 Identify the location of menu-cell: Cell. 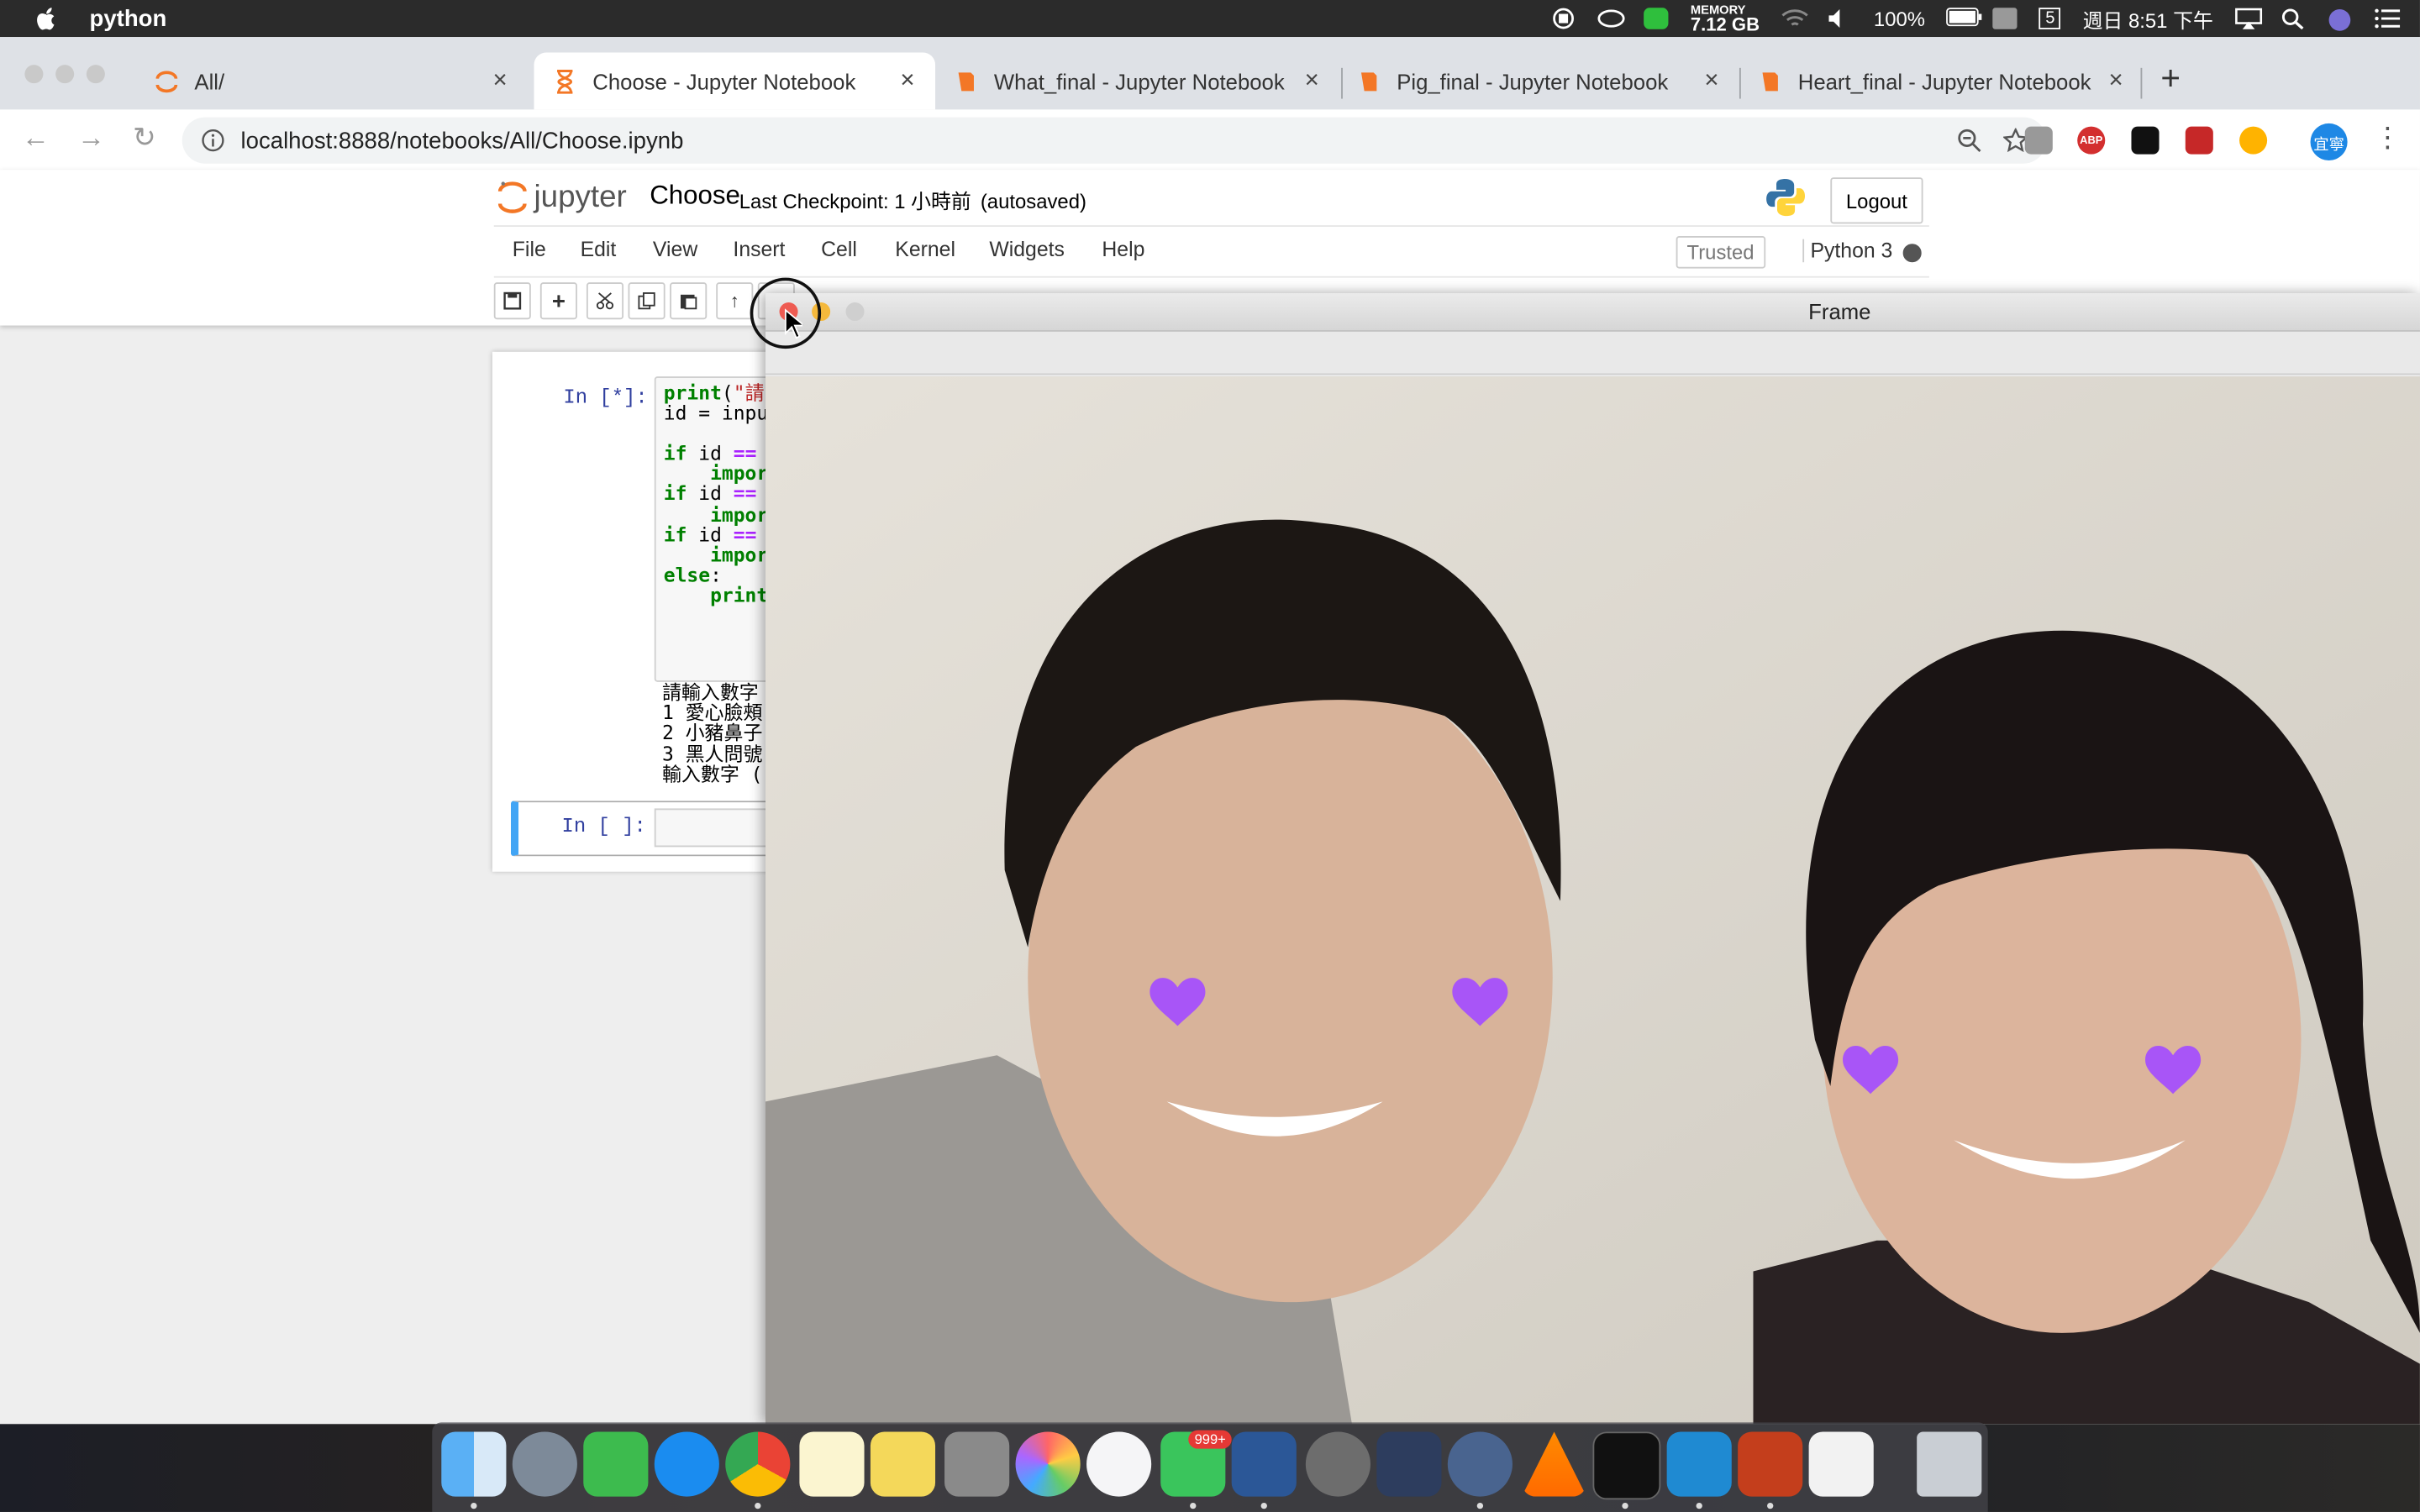
(839, 249).